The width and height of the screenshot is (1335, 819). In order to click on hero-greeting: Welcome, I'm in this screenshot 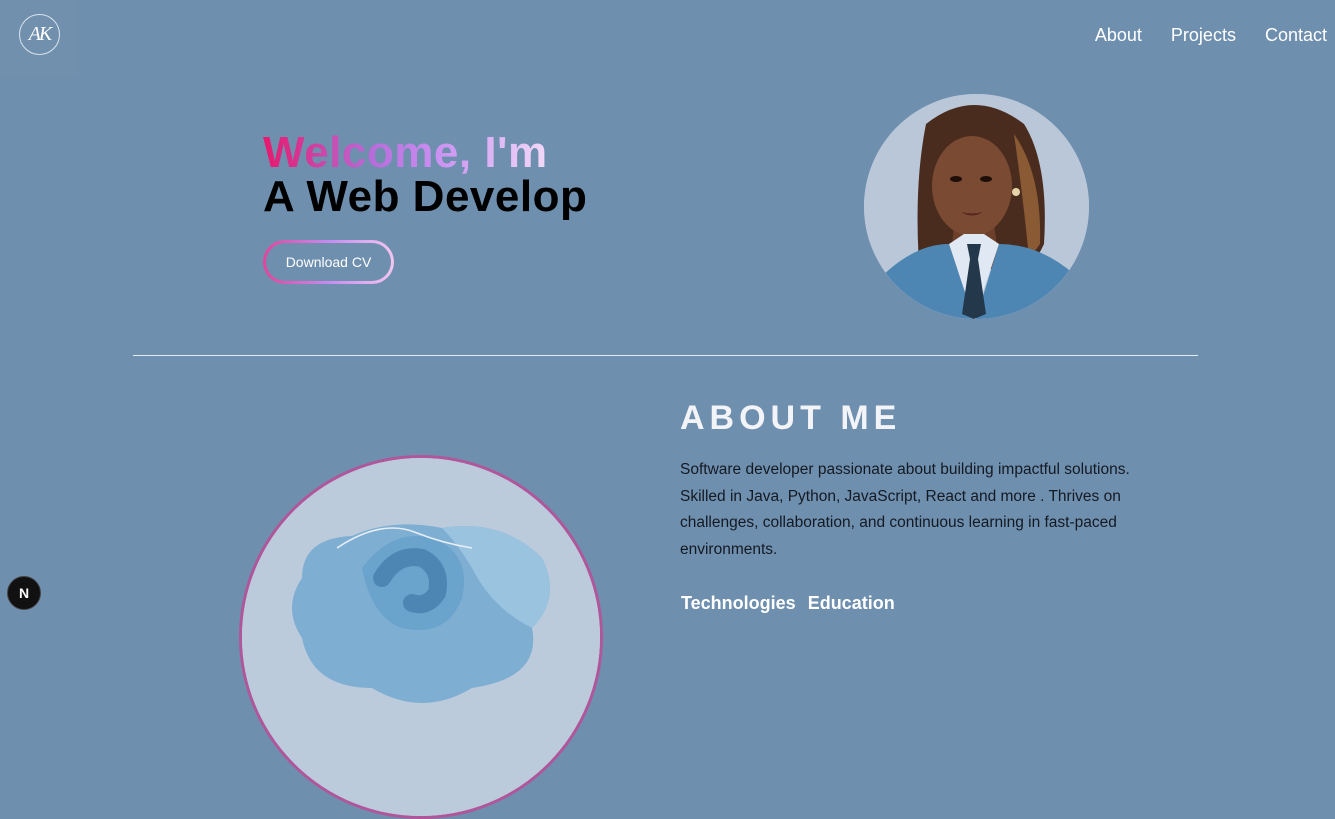, I will do `click(405, 152)`.